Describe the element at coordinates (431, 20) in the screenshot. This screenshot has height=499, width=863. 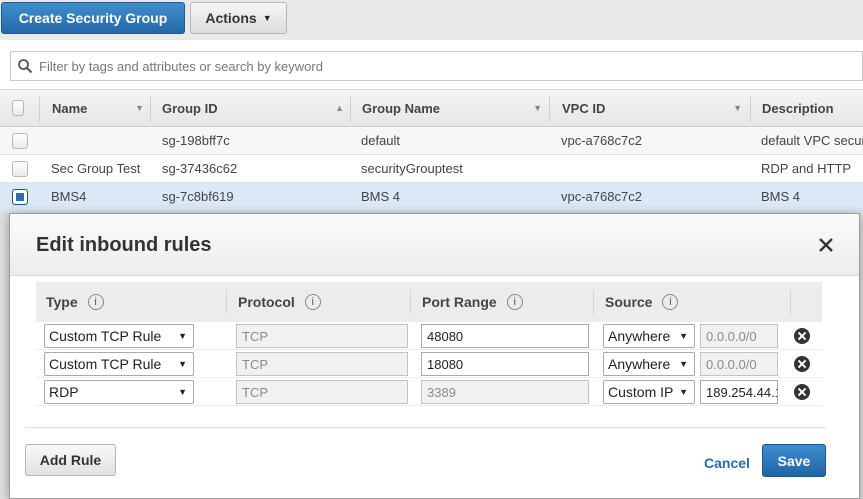
I see `top-toolbar: Create Security Group Actions ▼` at that location.